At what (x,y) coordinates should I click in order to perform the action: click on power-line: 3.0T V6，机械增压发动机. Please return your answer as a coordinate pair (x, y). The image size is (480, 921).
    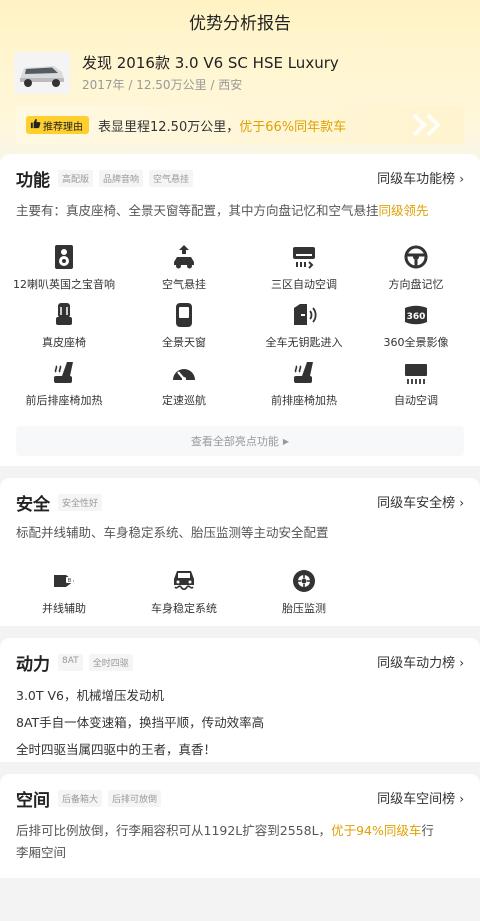
    Looking at the image, I should click on (90, 695).